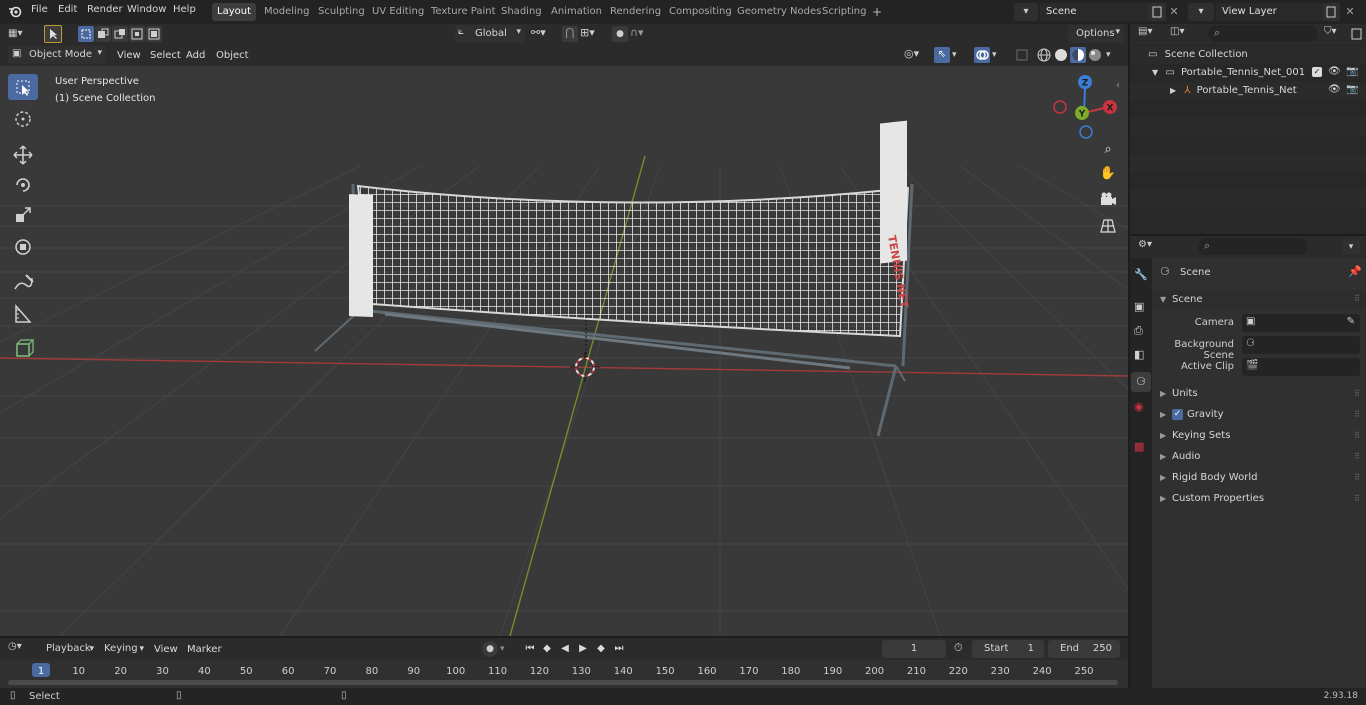 The width and height of the screenshot is (1366, 705). What do you see at coordinates (1044, 55) in the screenshot?
I see `wireframe-shading-icon` at bounding box center [1044, 55].